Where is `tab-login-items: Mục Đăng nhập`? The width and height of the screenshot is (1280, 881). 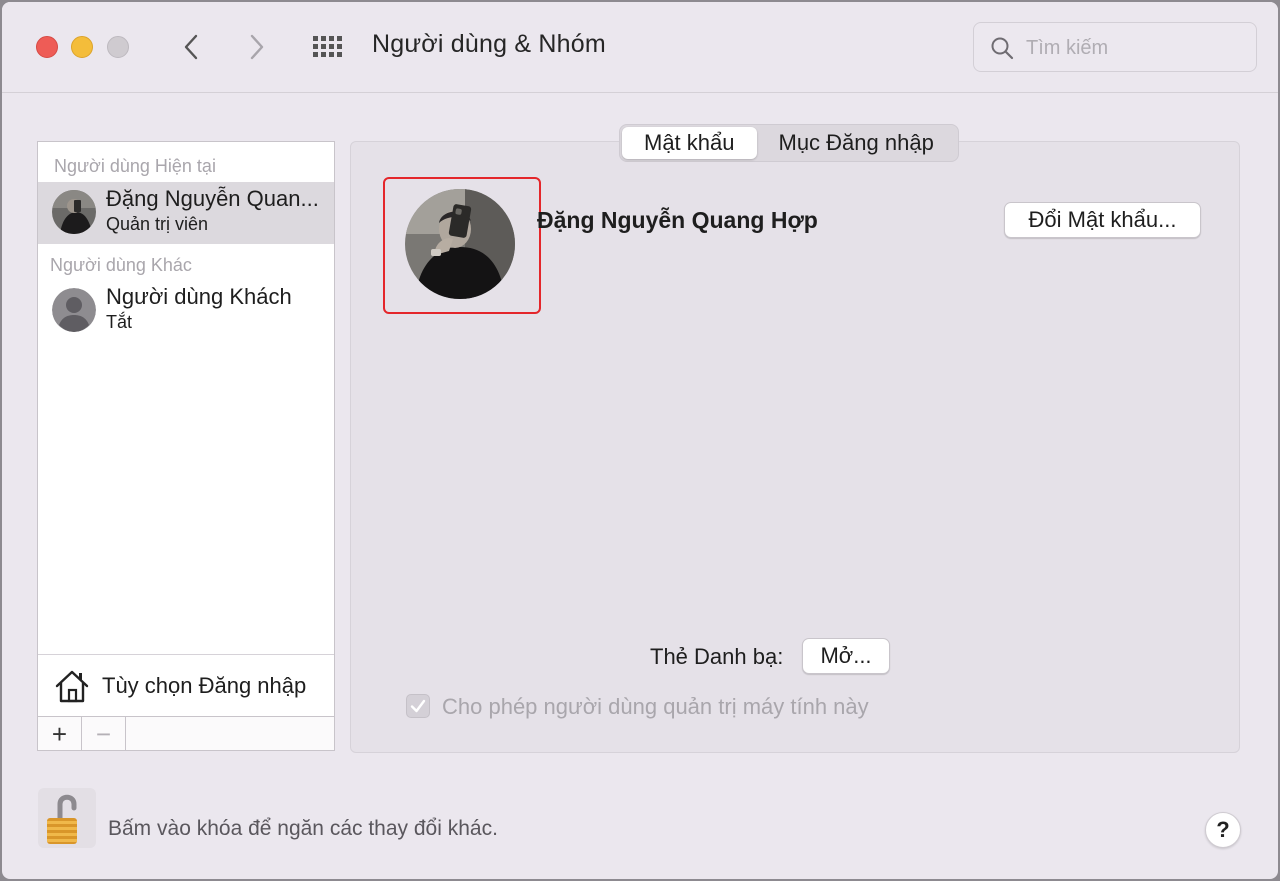 tab-login-items: Mục Đăng nhập is located at coordinates (856, 143).